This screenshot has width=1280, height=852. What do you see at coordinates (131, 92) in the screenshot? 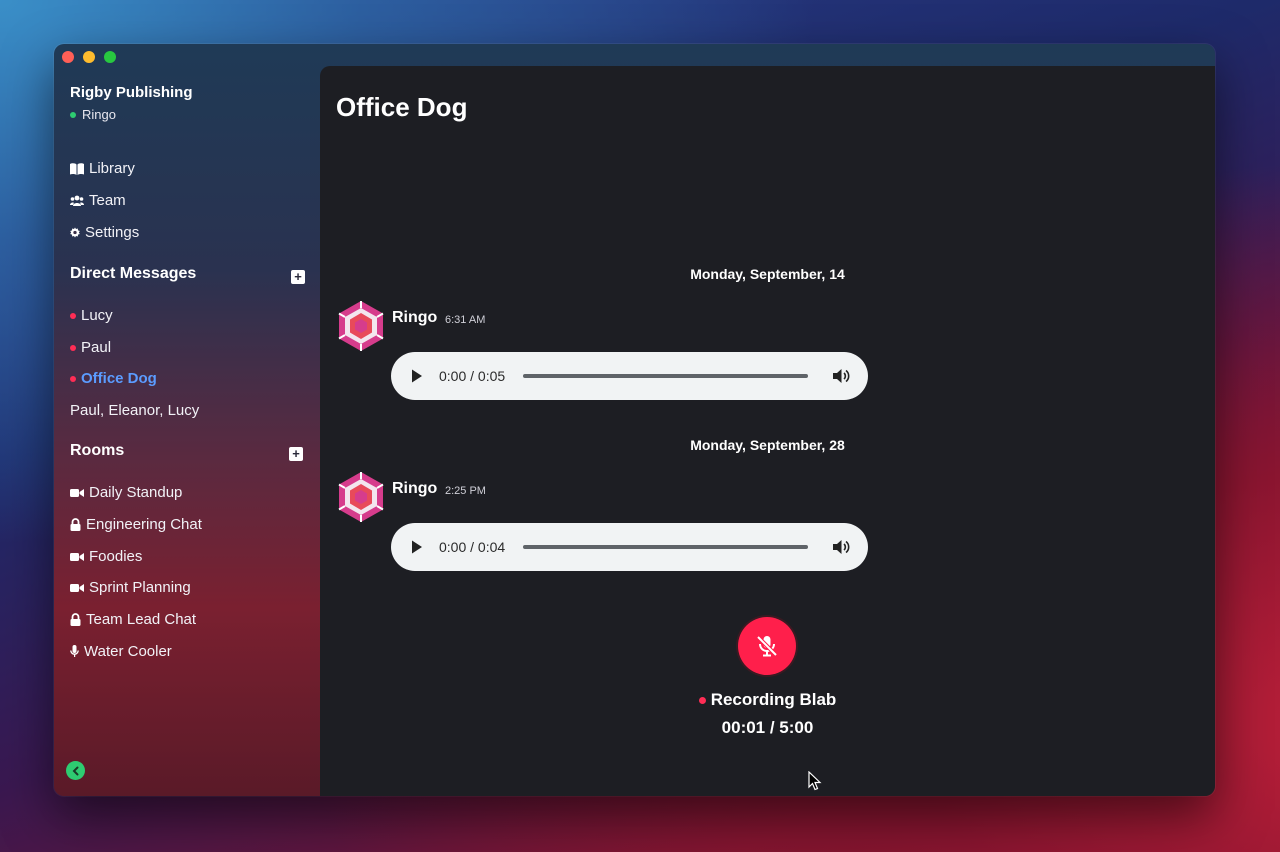
I see `workspace-name: Rigby Publishing` at bounding box center [131, 92].